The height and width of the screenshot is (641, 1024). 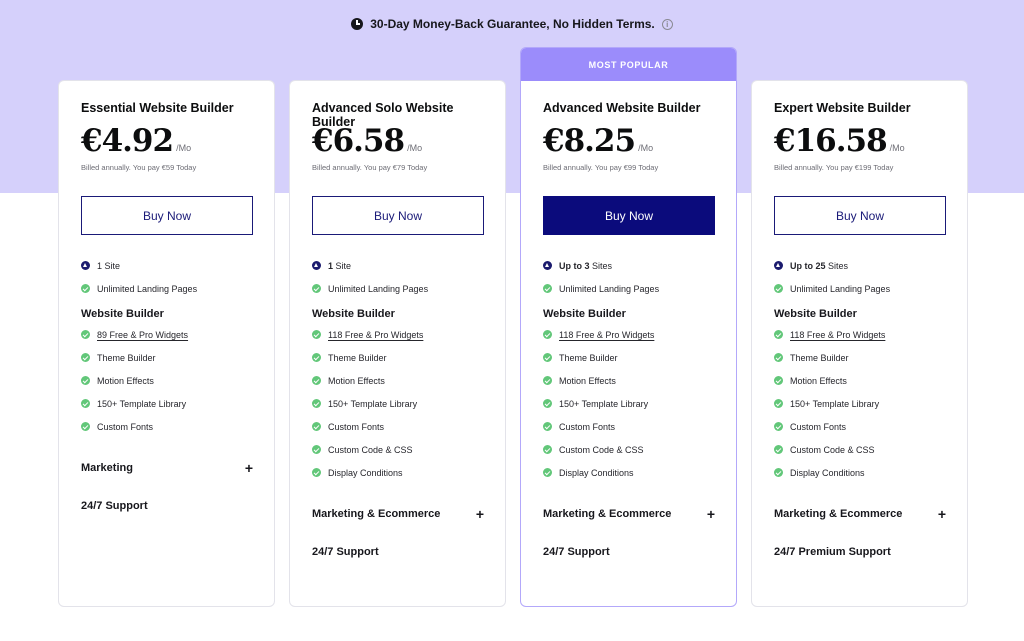 What do you see at coordinates (831, 141) in the screenshot?
I see `plan-price: €16.58` at bounding box center [831, 141].